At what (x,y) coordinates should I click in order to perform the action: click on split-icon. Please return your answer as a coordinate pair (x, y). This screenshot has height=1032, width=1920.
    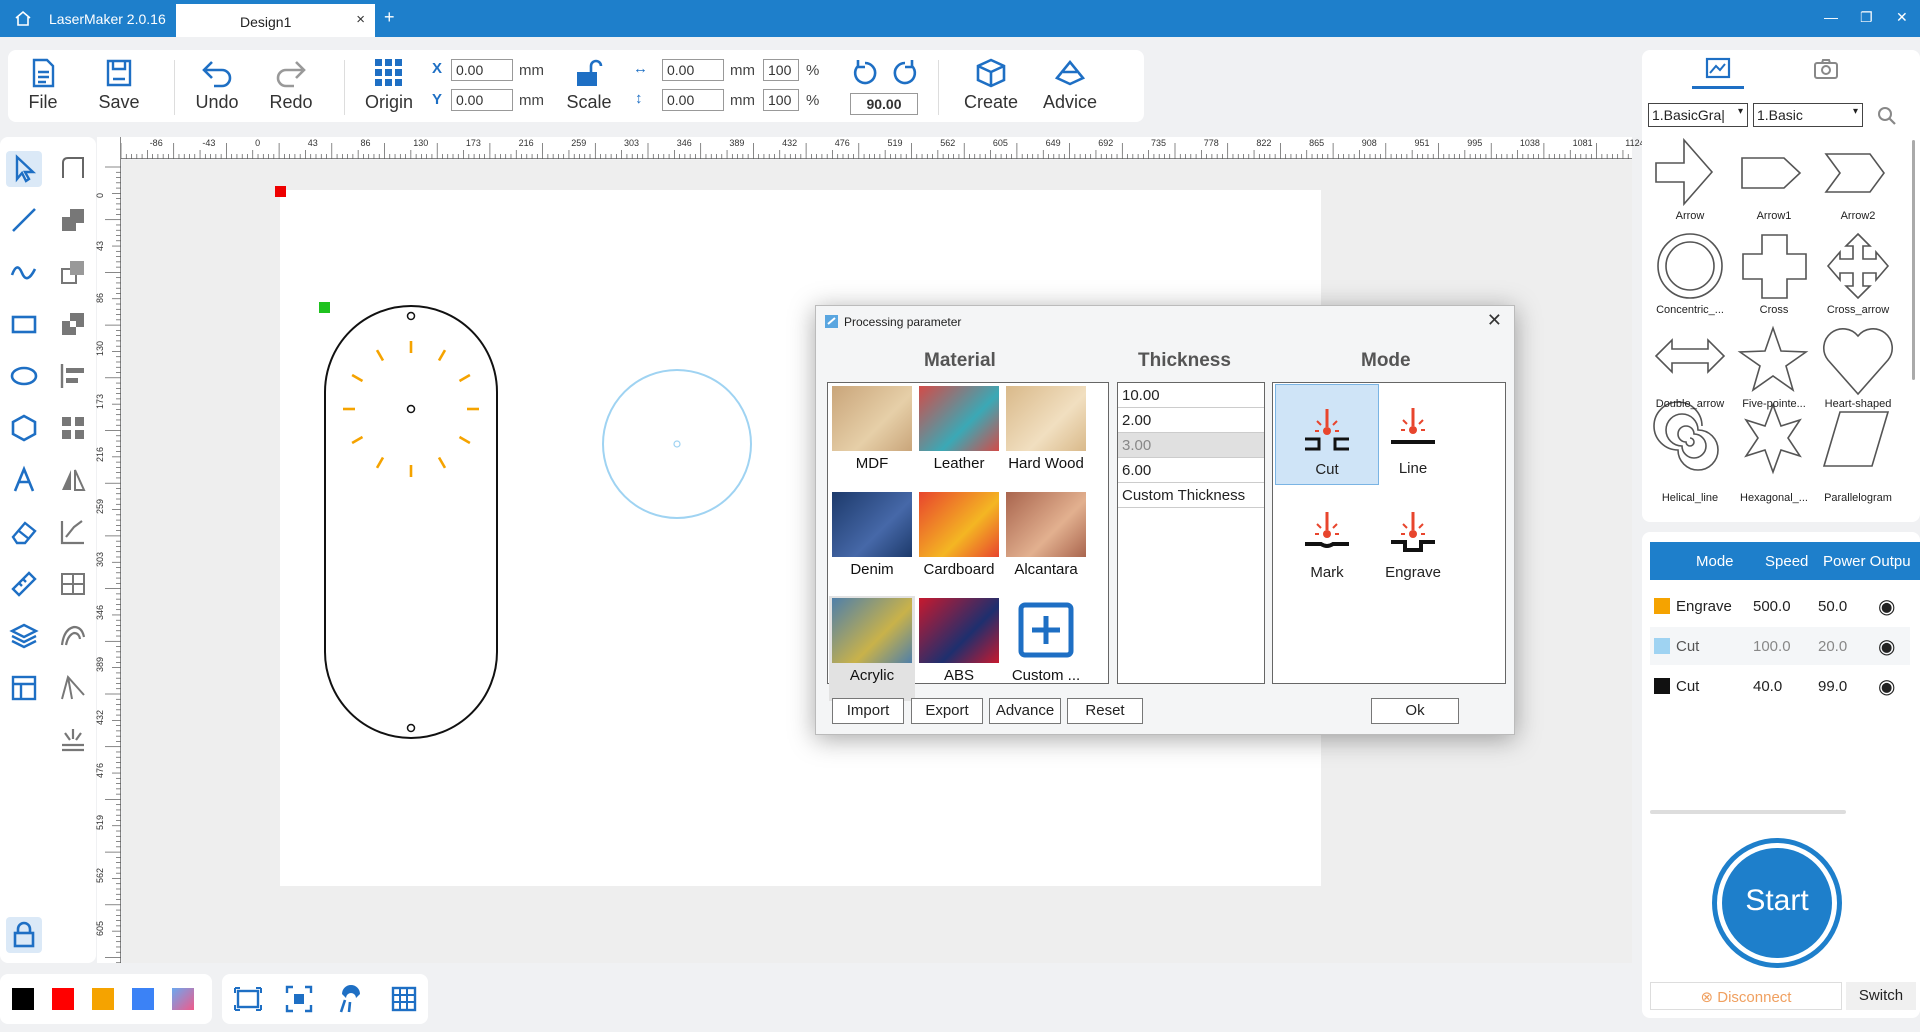
    Looking at the image, I should click on (73, 584).